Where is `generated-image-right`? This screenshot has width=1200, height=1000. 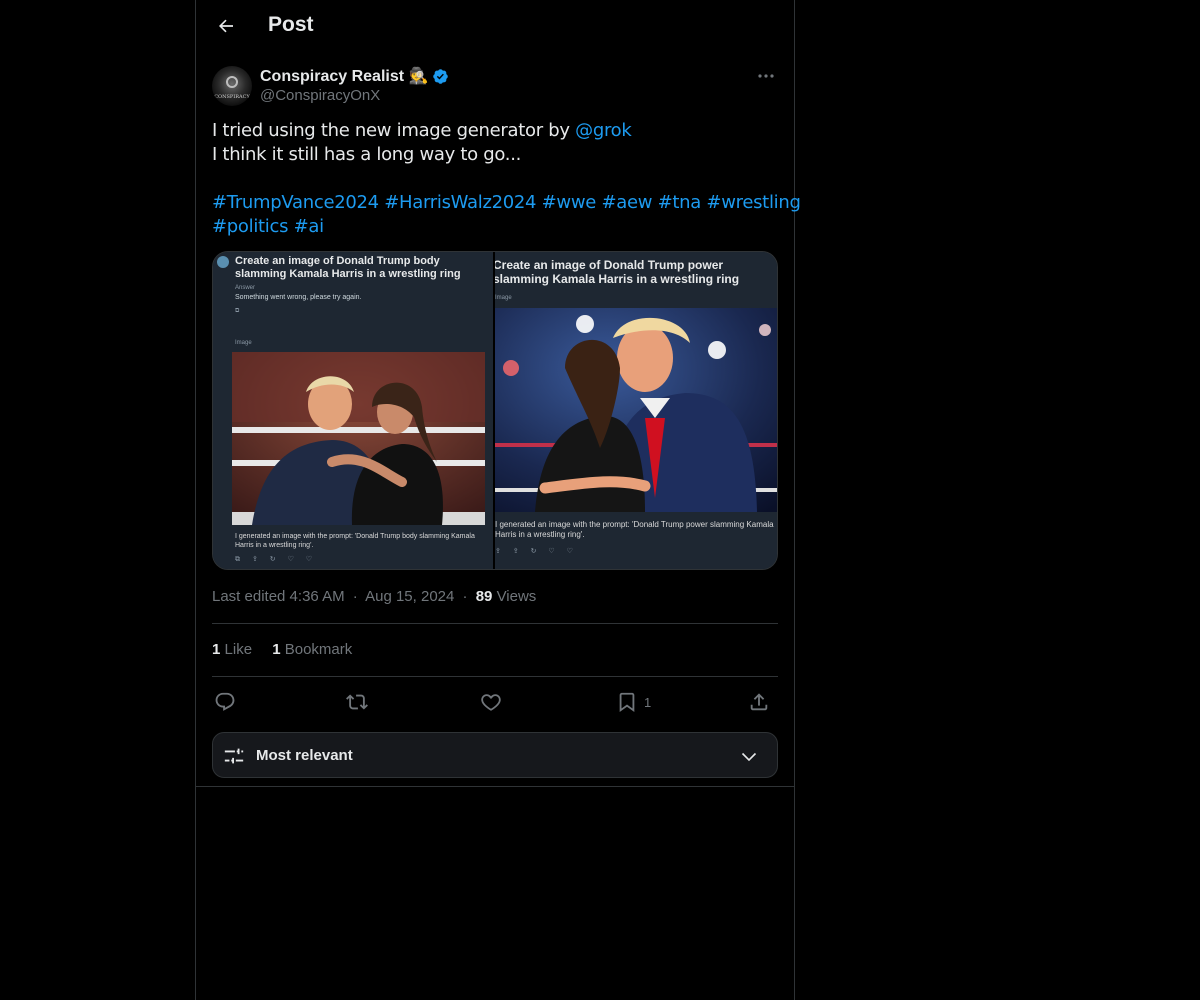
generated-image-right is located at coordinates (636, 410).